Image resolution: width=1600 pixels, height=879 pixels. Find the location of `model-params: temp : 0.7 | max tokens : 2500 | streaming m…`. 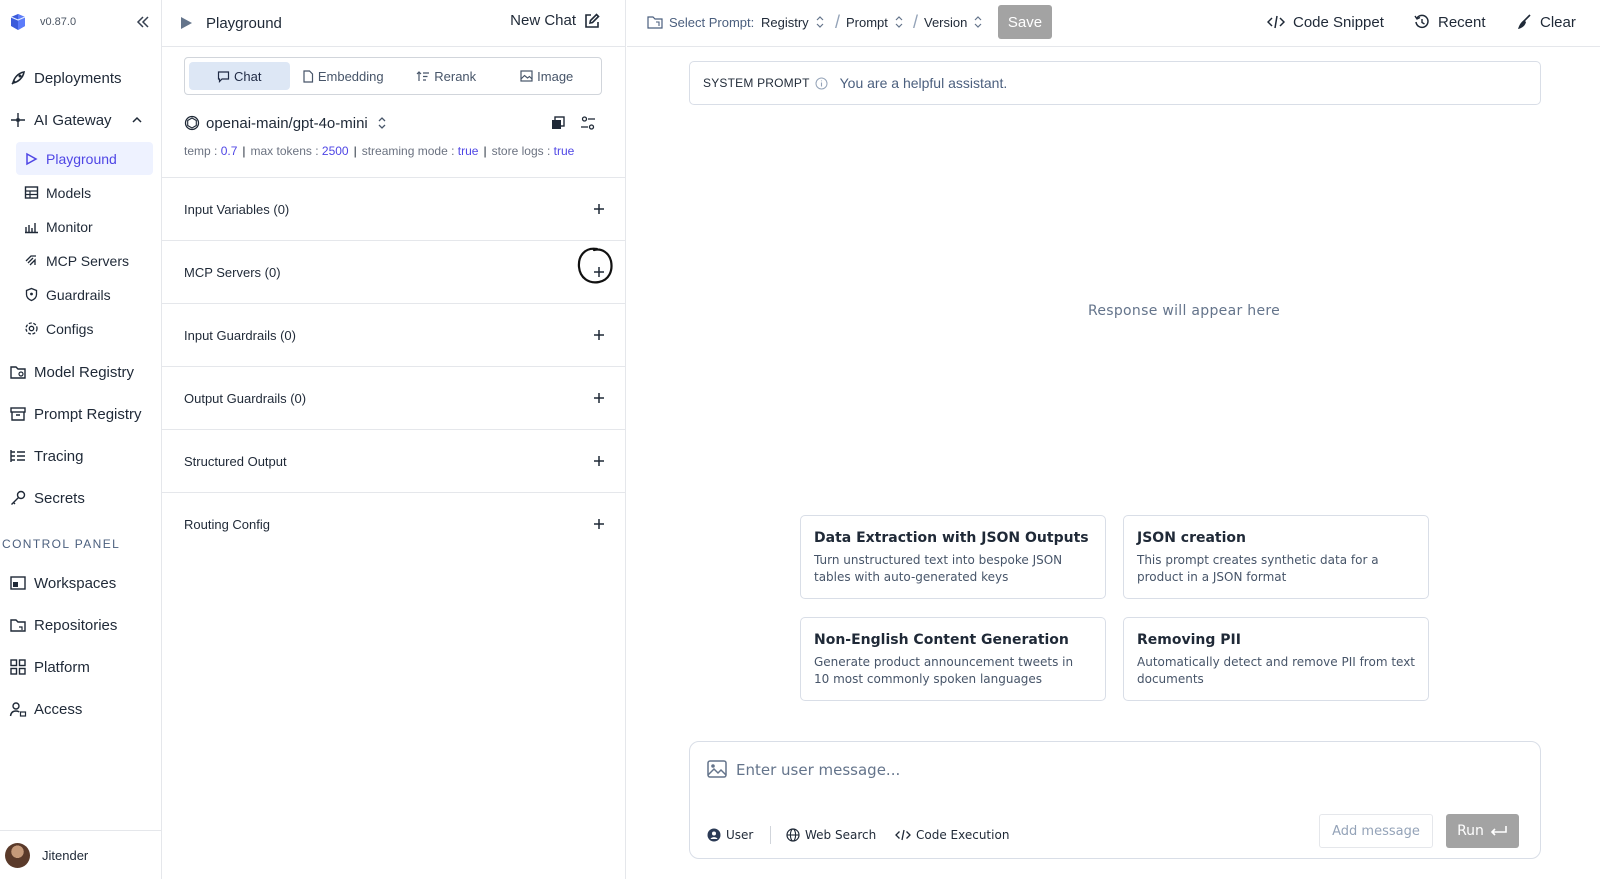

model-params: temp : 0.7 | max tokens : 2500 | streaming m… is located at coordinates (379, 151).